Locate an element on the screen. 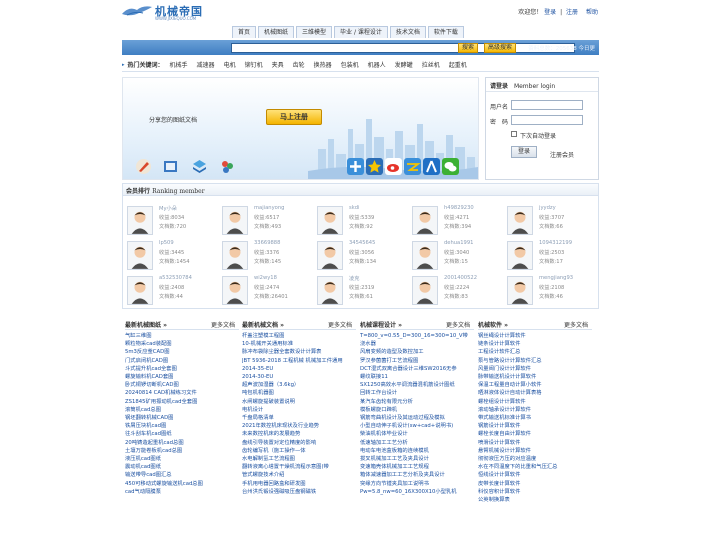 This screenshot has width=720, height=540. list-item: 链条设计计算软件 is located at coordinates (535, 344).